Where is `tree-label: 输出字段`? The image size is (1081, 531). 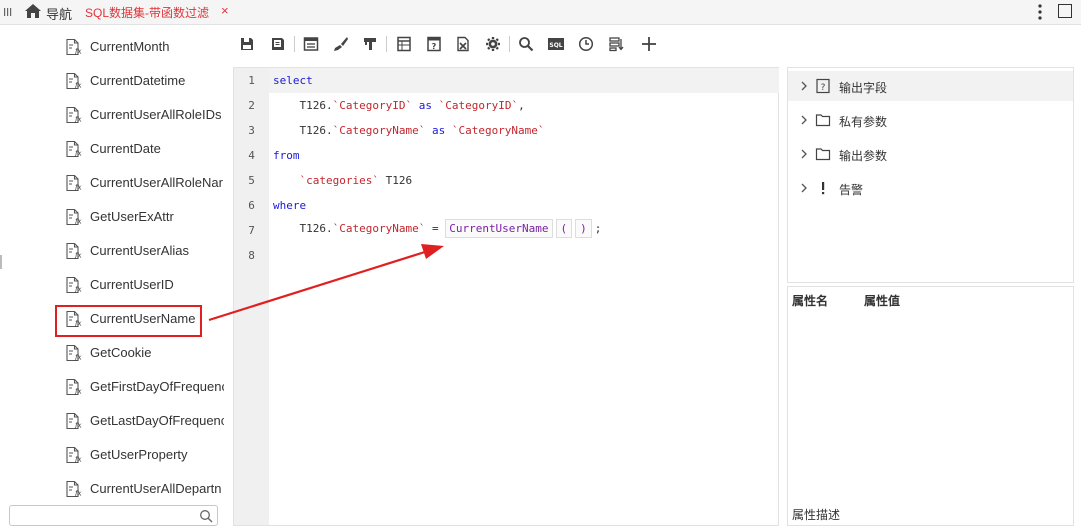 tree-label: 输出字段 is located at coordinates (863, 88).